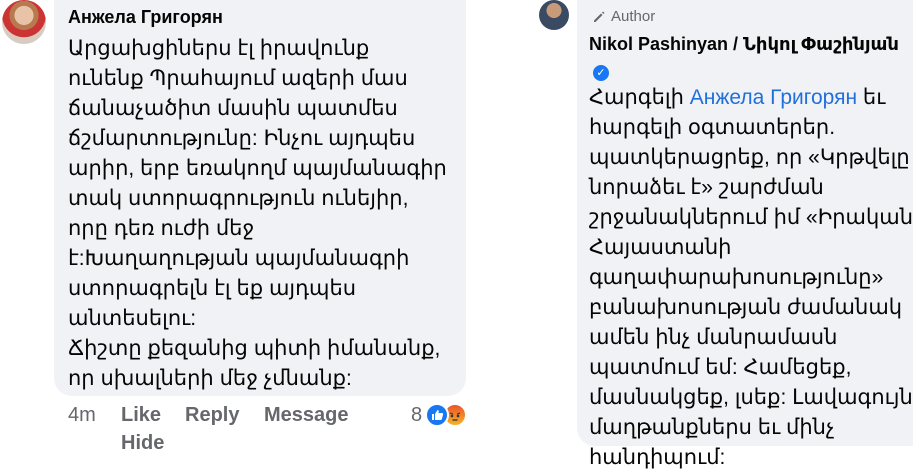 The height and width of the screenshot is (473, 913). Describe the element at coordinates (636, 97) in the screenshot. I see `reply-greeting: Հարգելի` at that location.